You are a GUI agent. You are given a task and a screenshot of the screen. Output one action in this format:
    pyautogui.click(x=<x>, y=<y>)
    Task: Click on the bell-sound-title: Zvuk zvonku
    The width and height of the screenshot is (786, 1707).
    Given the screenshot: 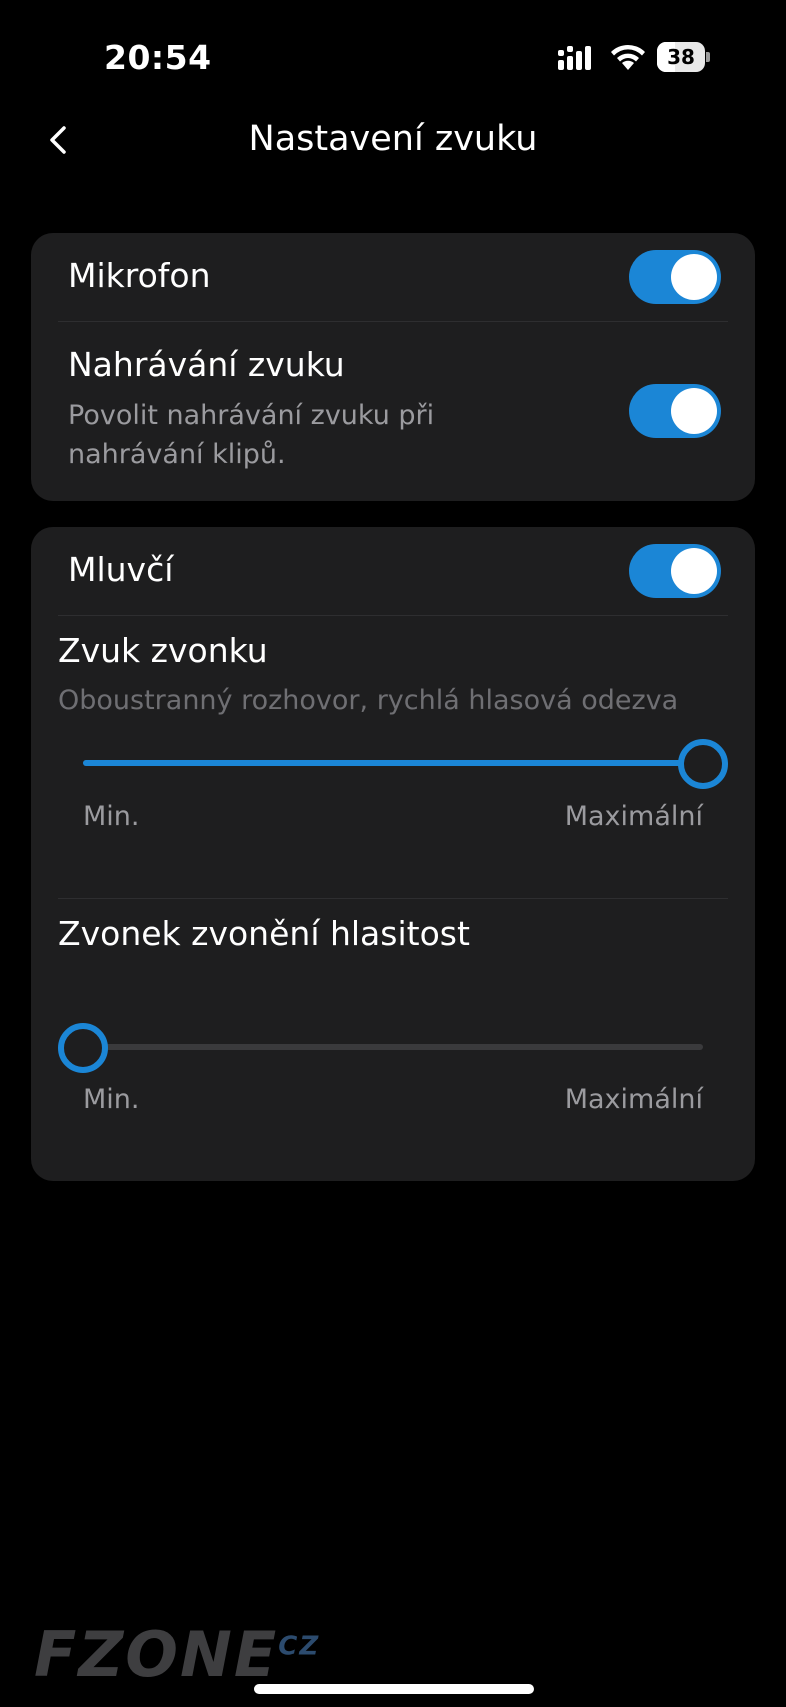 What is the action you would take?
    pyautogui.click(x=163, y=650)
    